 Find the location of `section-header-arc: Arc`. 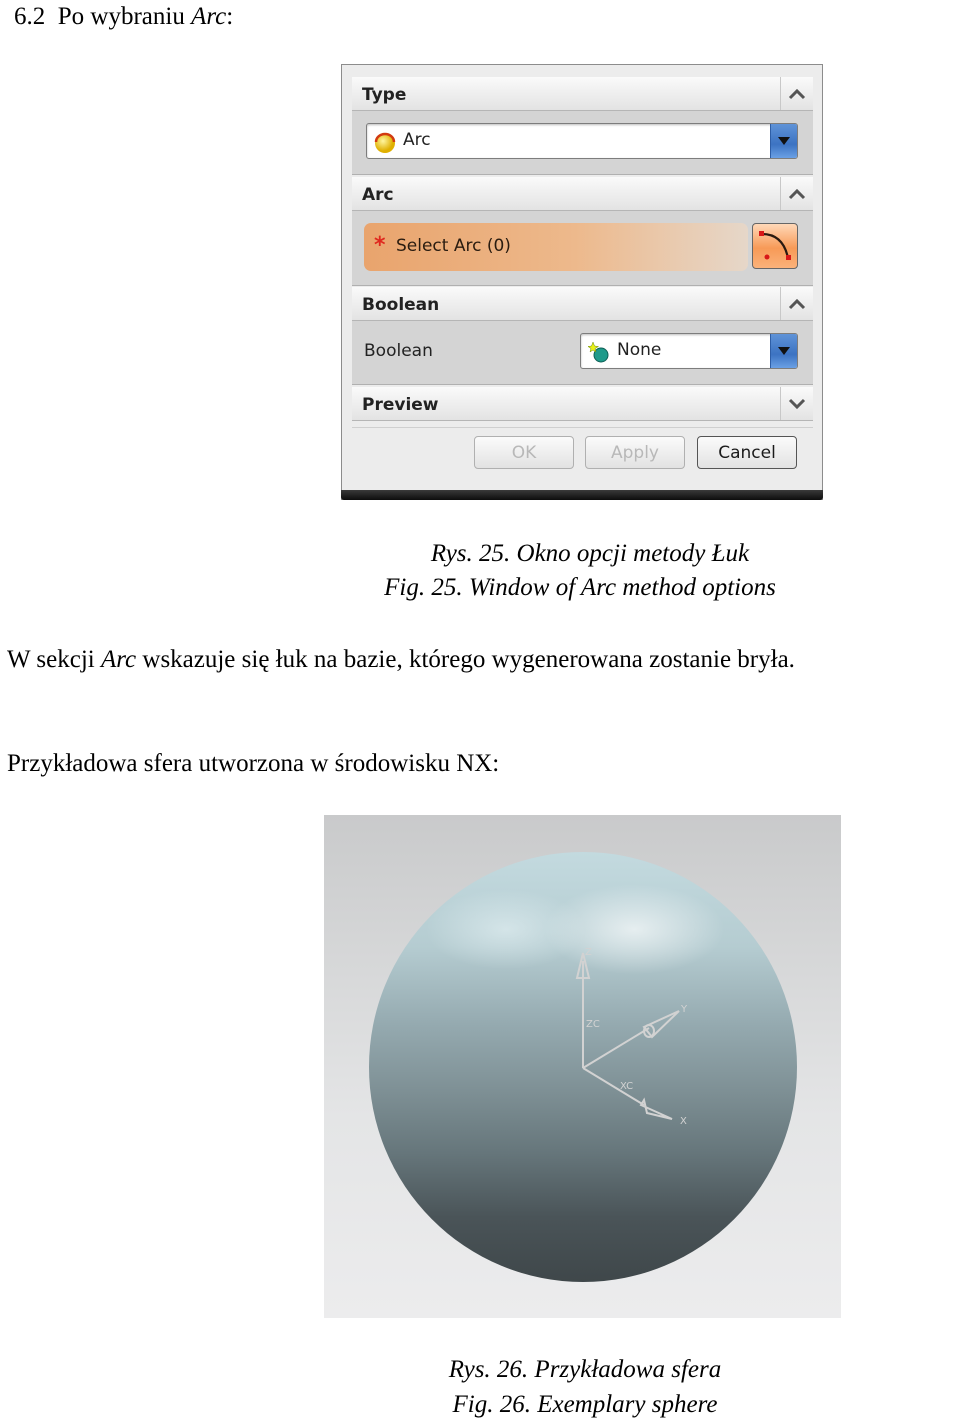

section-header-arc: Arc is located at coordinates (582, 194).